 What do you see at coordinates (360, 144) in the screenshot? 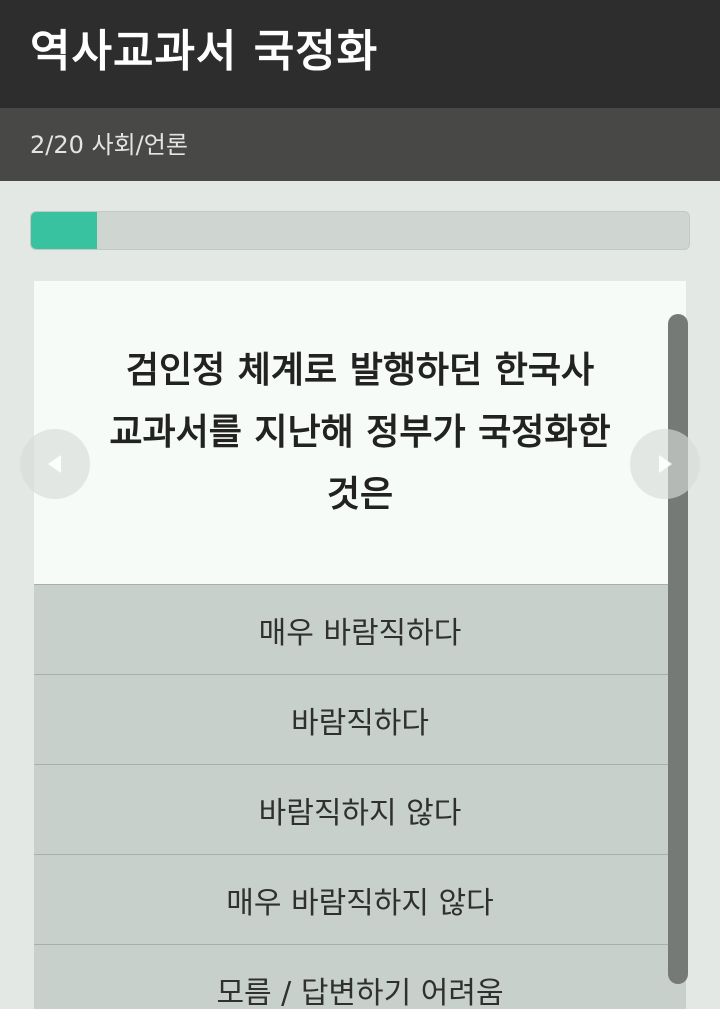
I see `sub-header: 2/20 사회/언론` at bounding box center [360, 144].